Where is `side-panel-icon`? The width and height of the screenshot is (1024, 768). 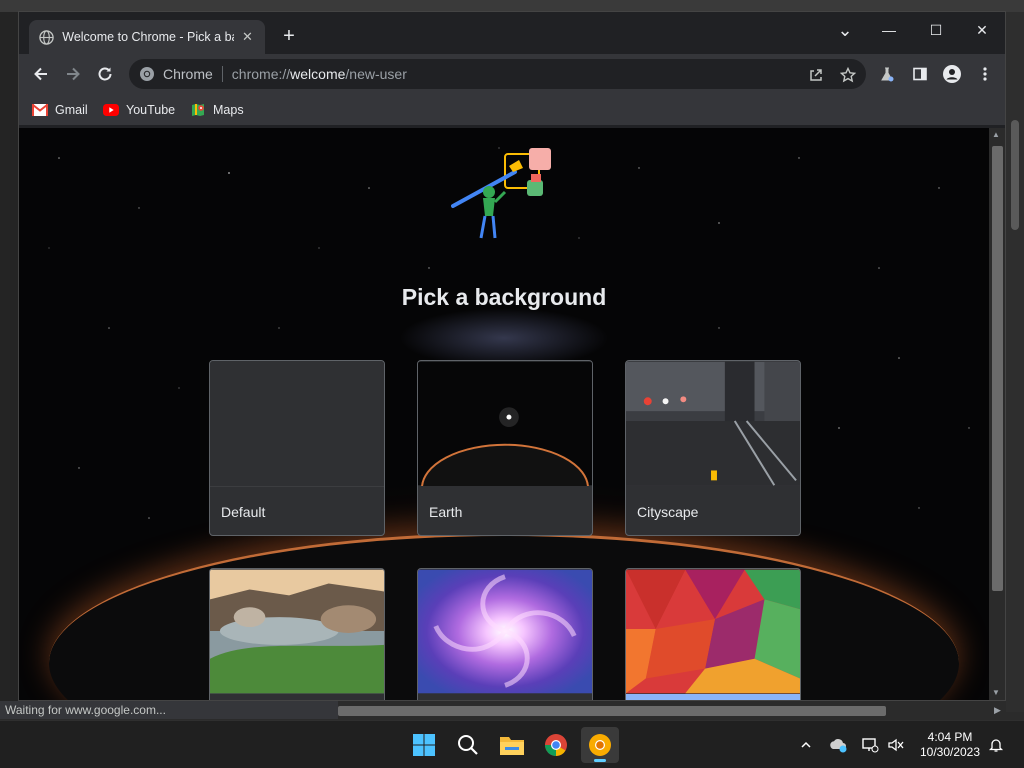
side-panel-icon is located at coordinates (920, 74).